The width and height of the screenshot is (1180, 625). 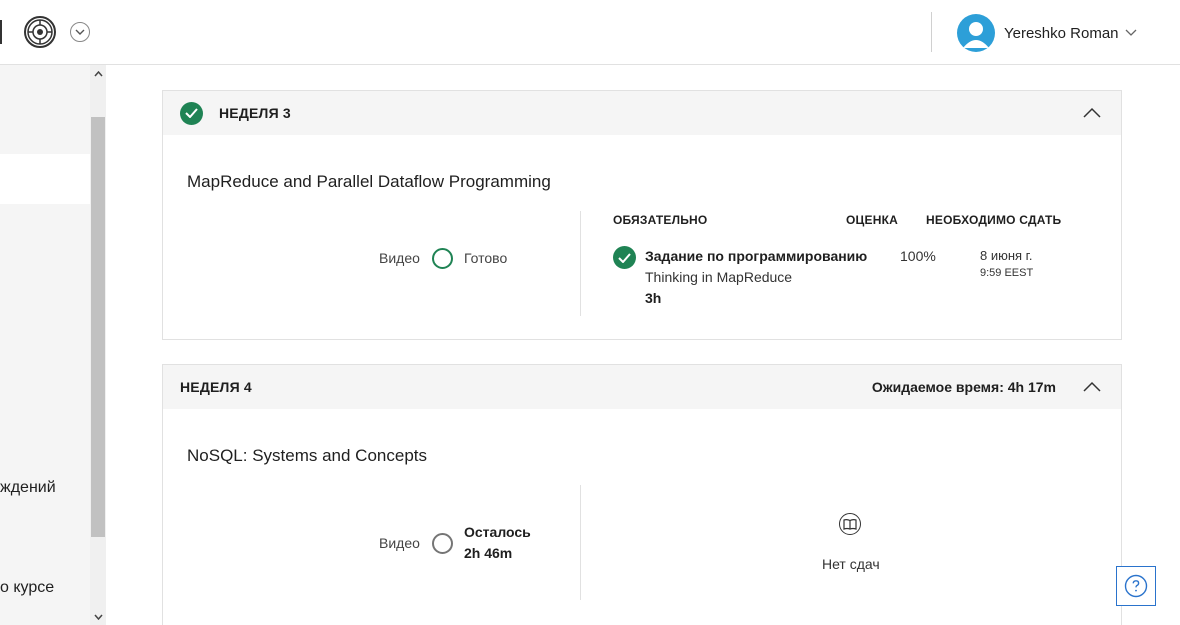 I want to click on assignment-name: Thinking in MapReduce, so click(x=718, y=277).